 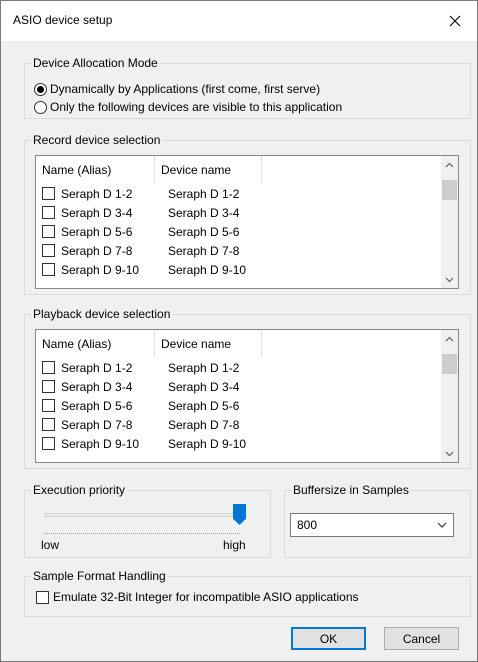 I want to click on playback-device-name: Seraph D 9-10, so click(x=207, y=443).